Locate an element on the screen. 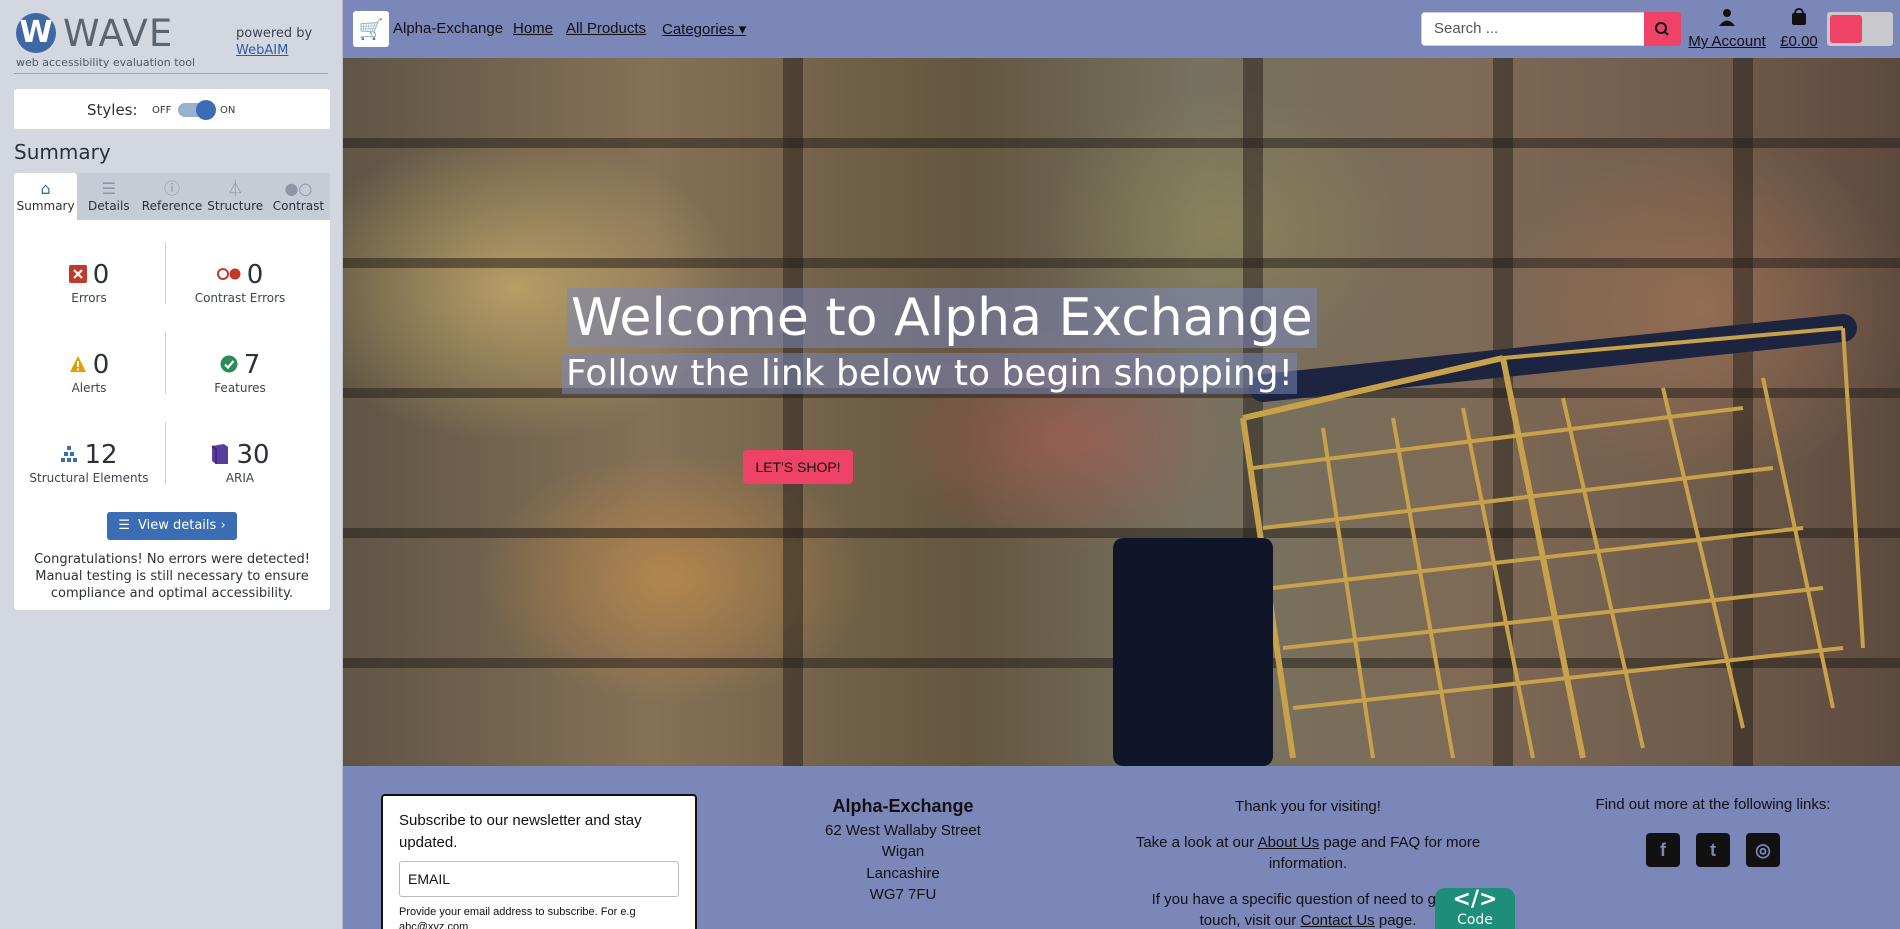  wave-subtitle: web accessibility evaluation tool is located at coordinates (106, 62).